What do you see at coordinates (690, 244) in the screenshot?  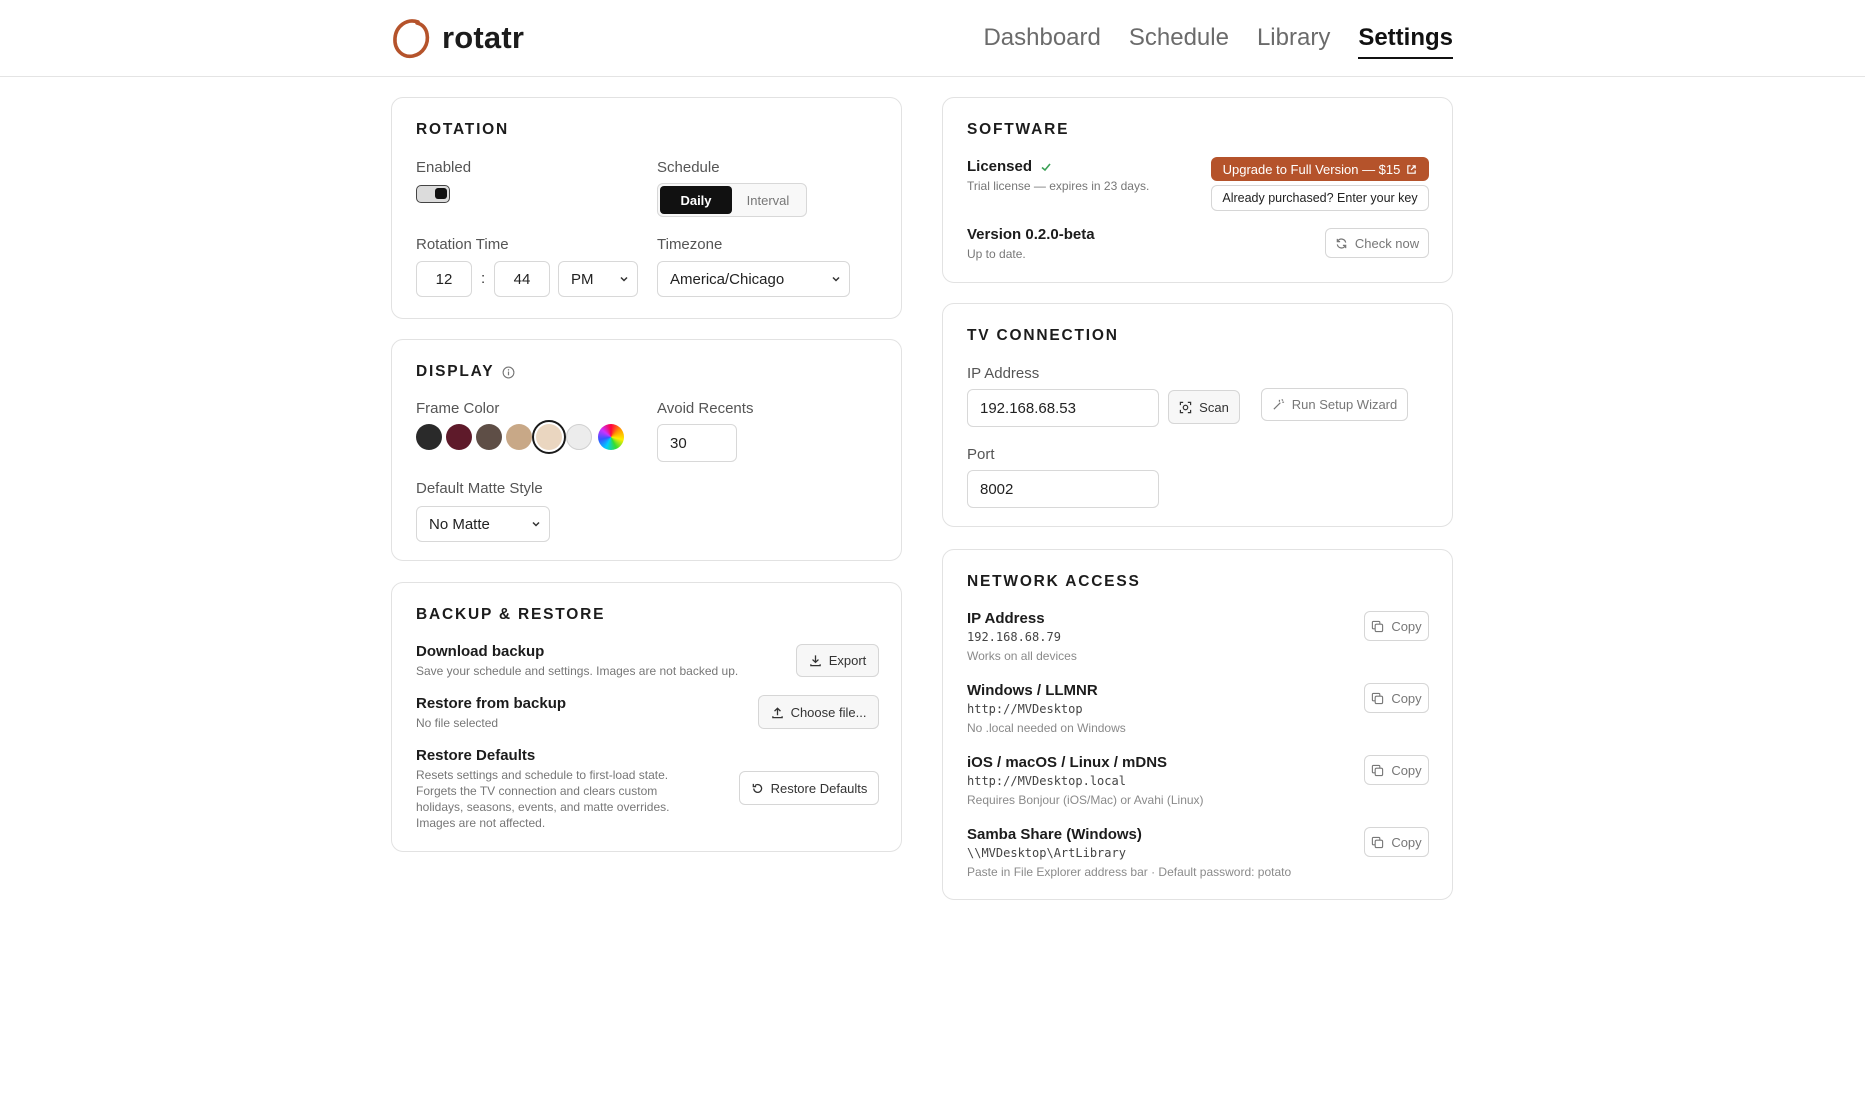 I see `timezone-label: Timezone` at bounding box center [690, 244].